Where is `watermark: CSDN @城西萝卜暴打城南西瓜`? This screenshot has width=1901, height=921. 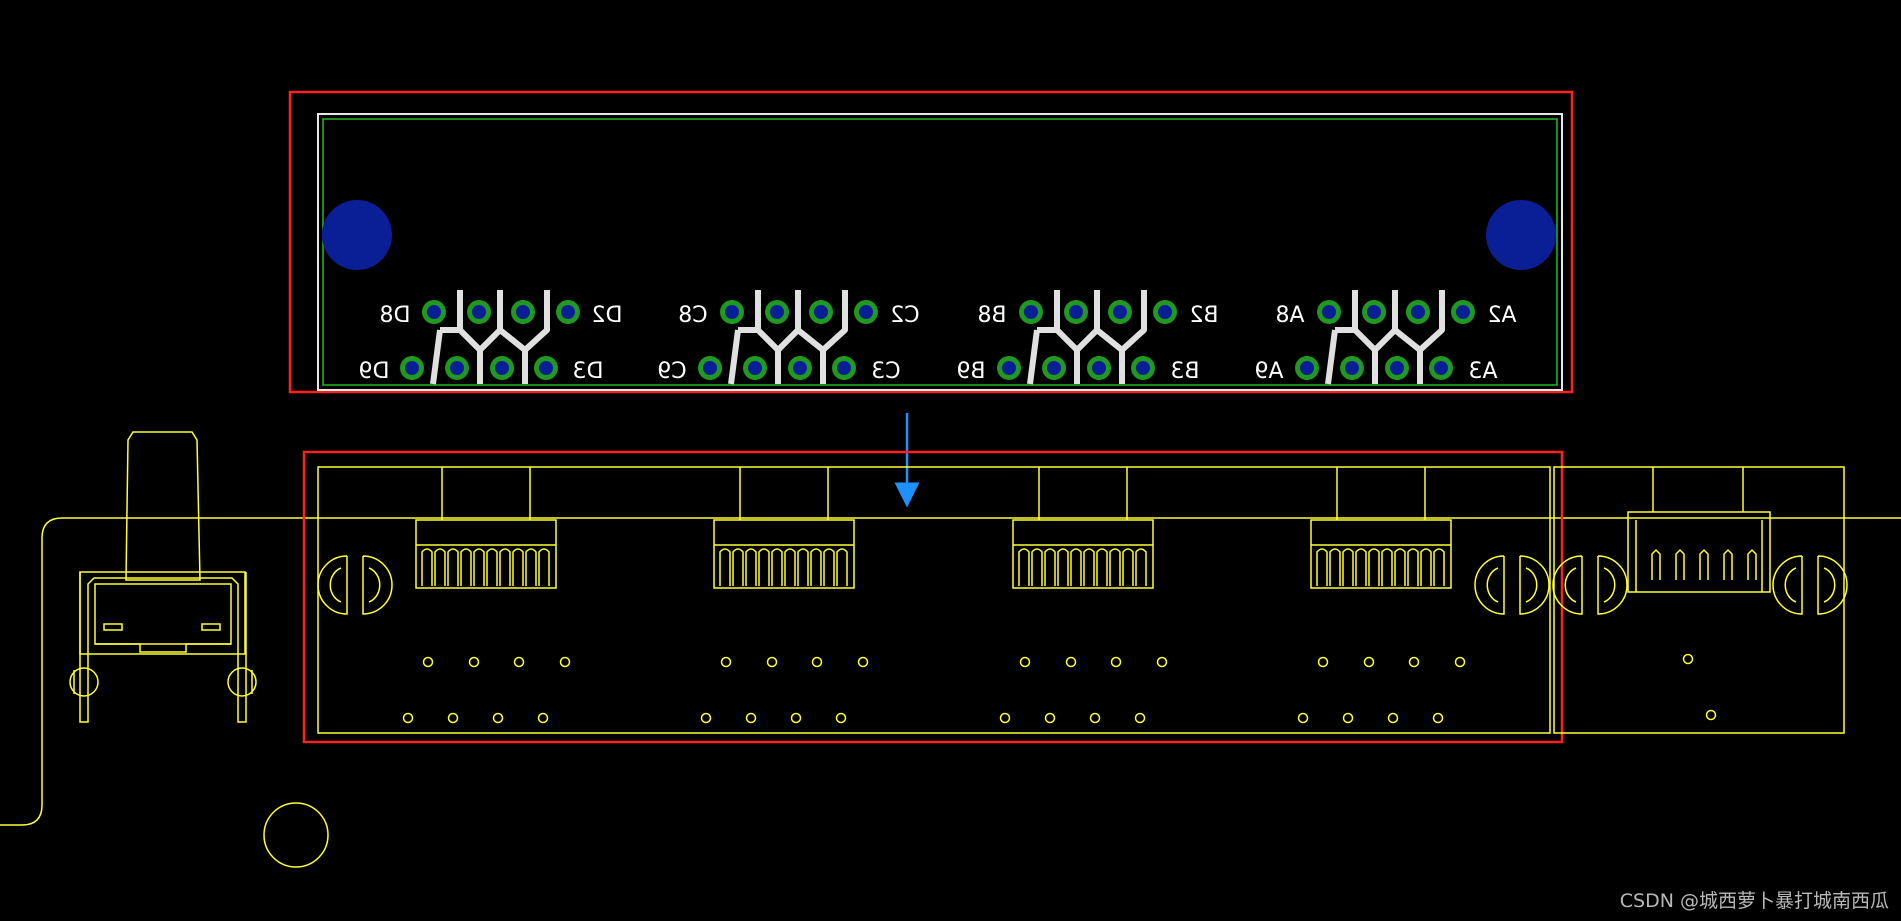 watermark: CSDN @城西萝卜暴打城南西瓜 is located at coordinates (1754, 901).